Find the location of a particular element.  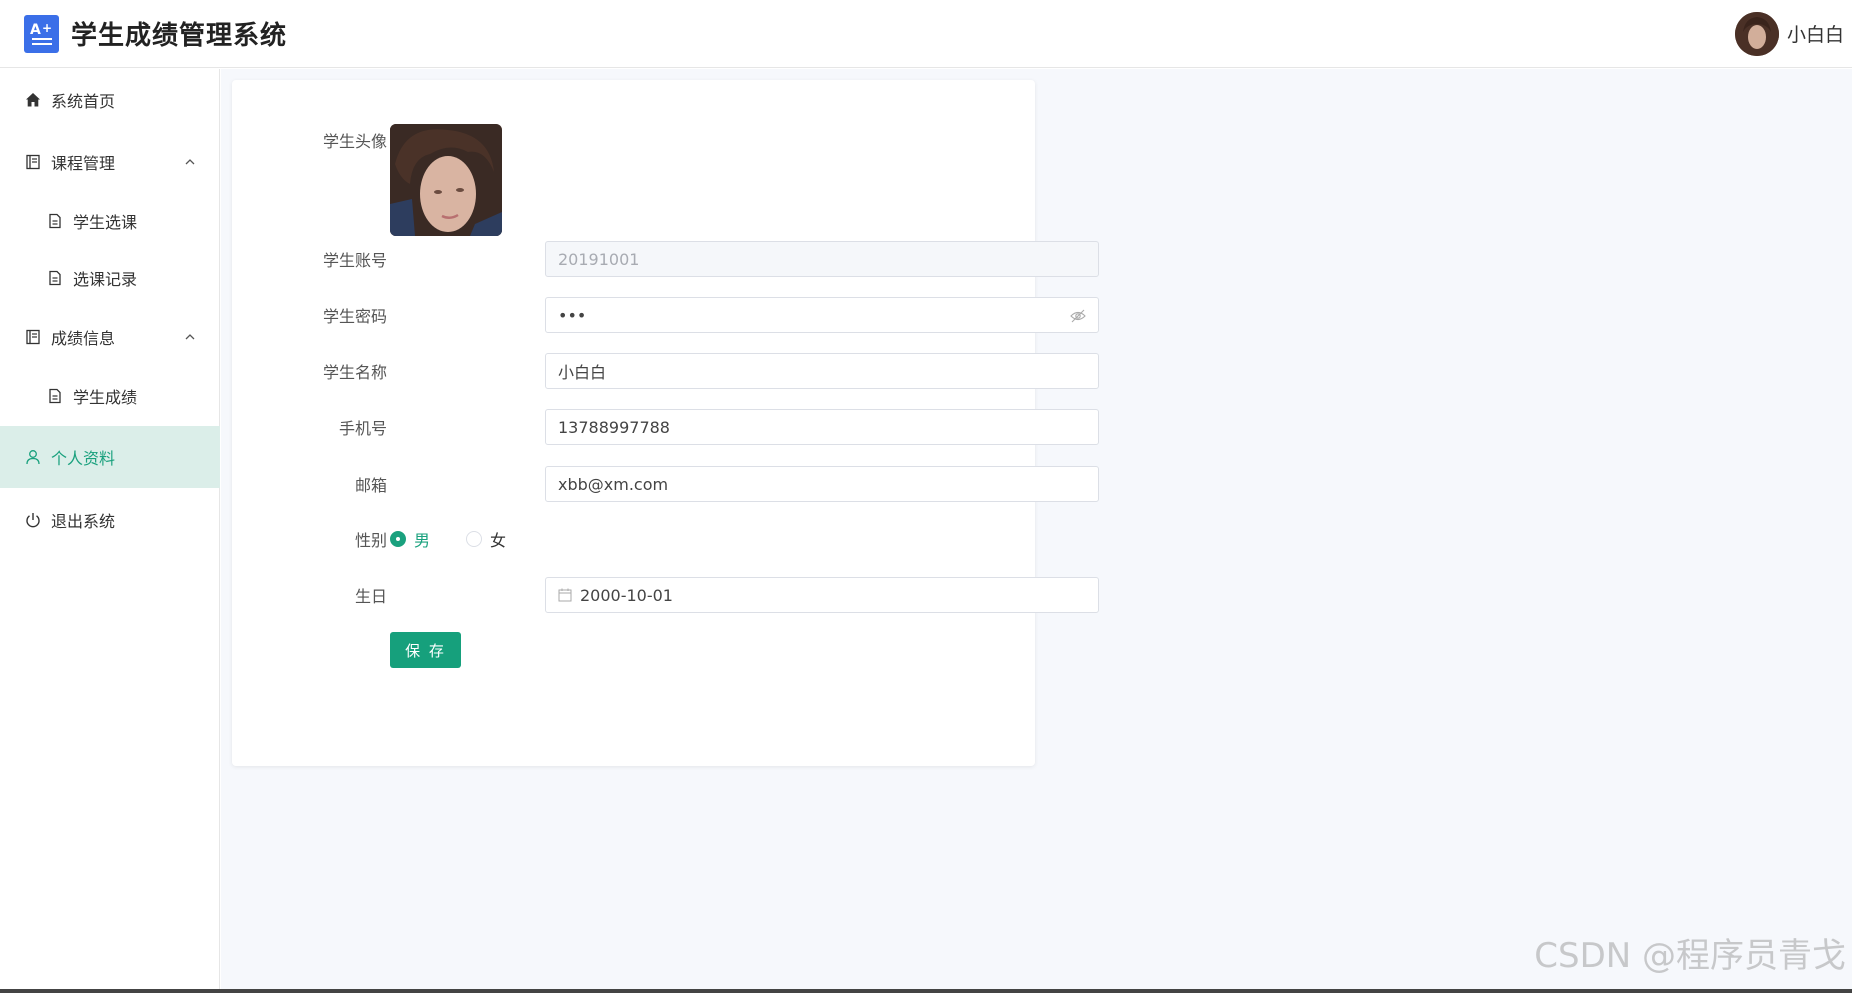

watermark: CSDN @程序员青戈 is located at coordinates (1690, 956).